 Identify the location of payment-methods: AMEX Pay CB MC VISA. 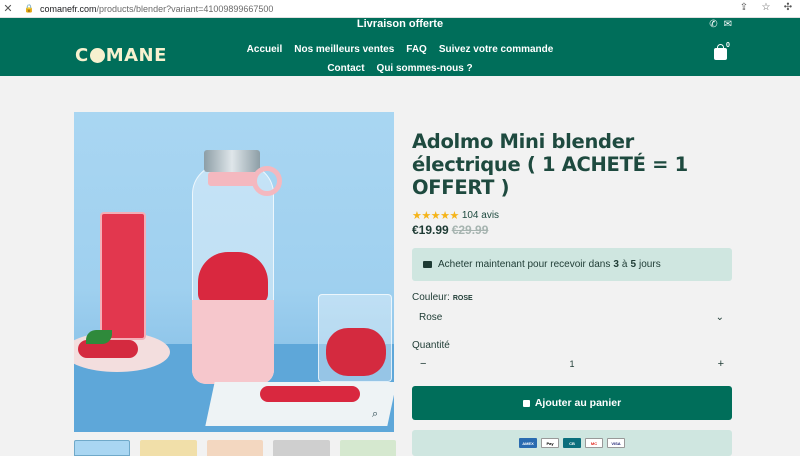
(572, 443).